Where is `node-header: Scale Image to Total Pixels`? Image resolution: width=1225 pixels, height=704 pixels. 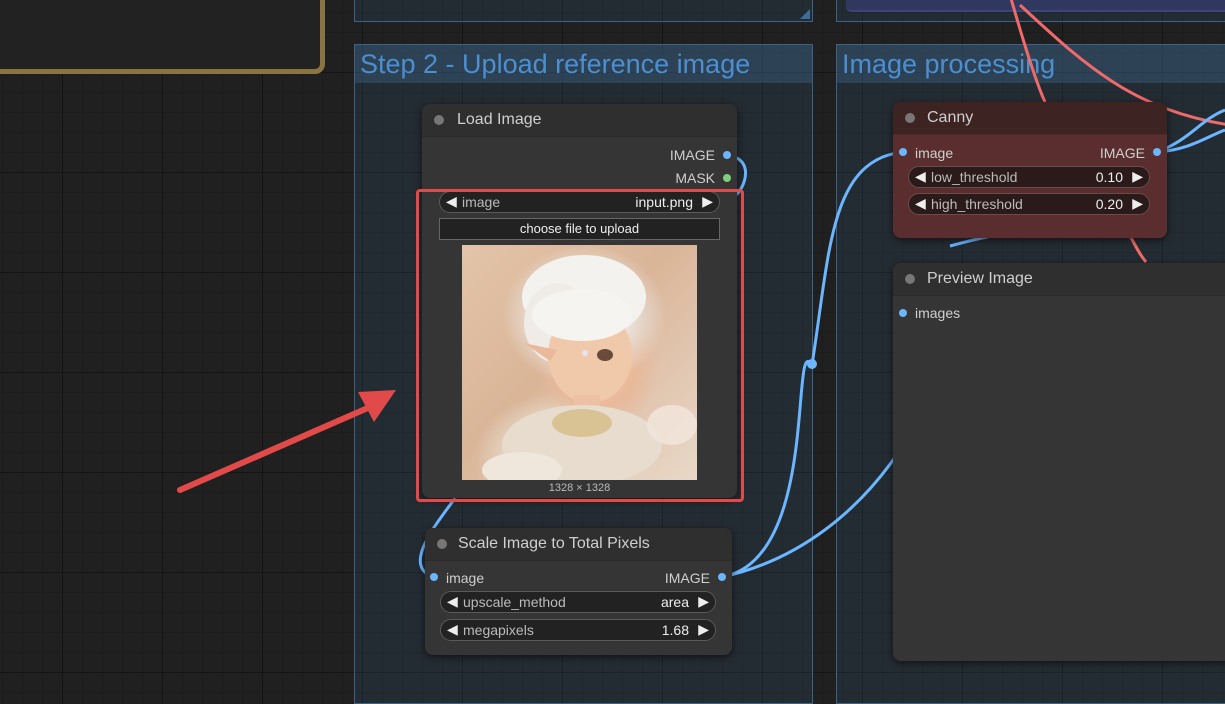
node-header: Scale Image to Total Pixels is located at coordinates (578, 544).